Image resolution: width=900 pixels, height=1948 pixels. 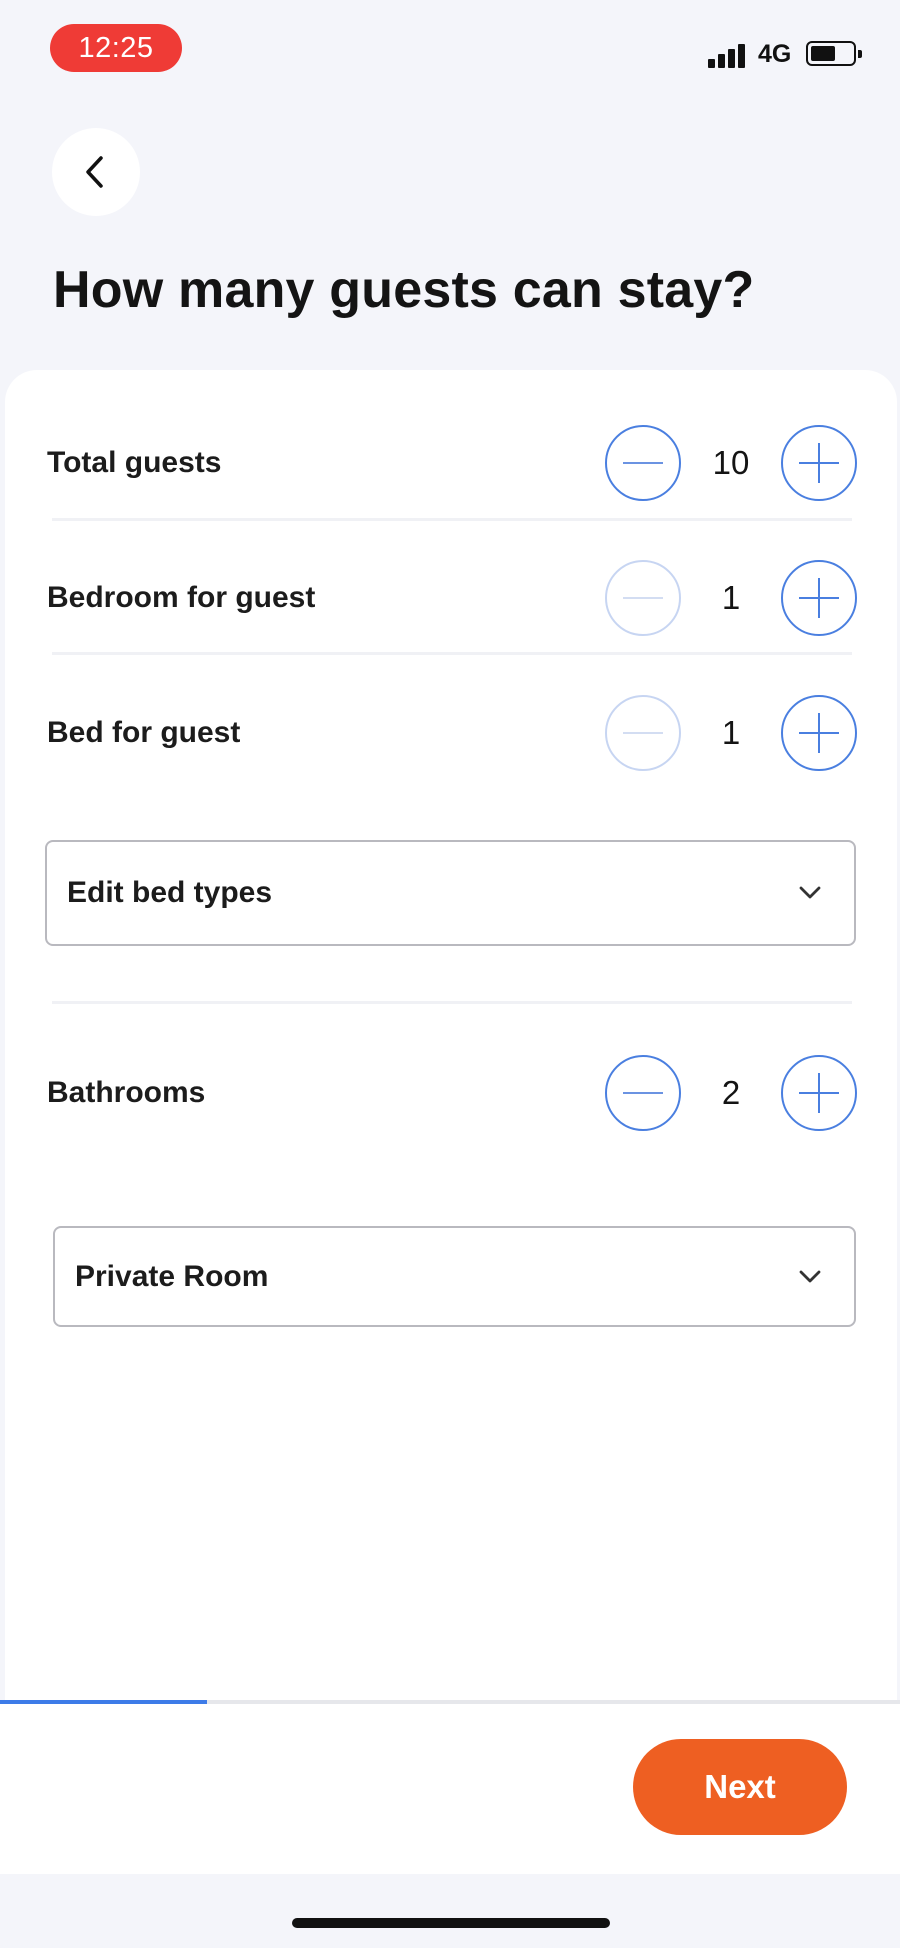 What do you see at coordinates (126, 1092) in the screenshot?
I see `counter-label: Bathrooms` at bounding box center [126, 1092].